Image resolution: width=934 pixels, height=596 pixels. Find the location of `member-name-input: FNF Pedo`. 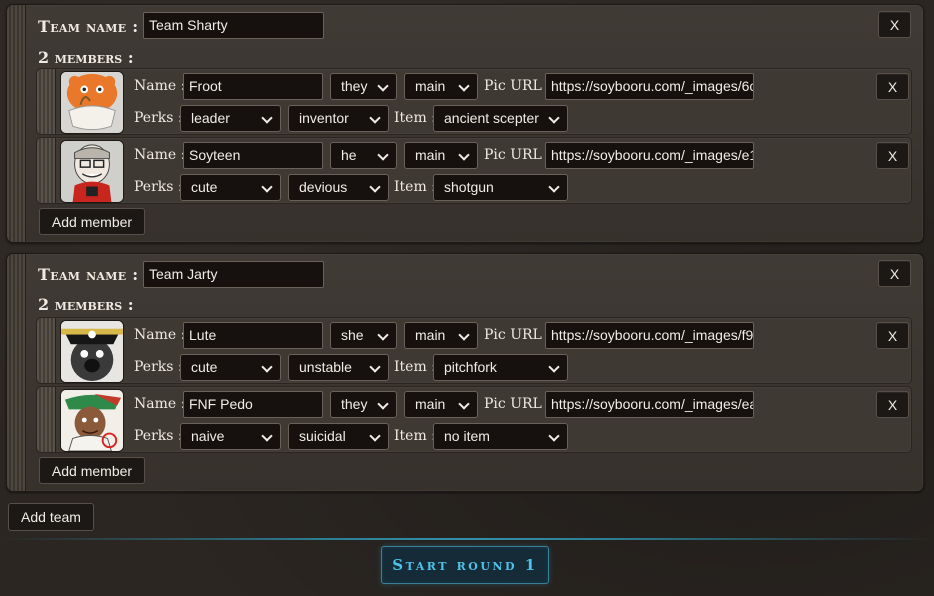

member-name-input: FNF Pedo is located at coordinates (253, 404).